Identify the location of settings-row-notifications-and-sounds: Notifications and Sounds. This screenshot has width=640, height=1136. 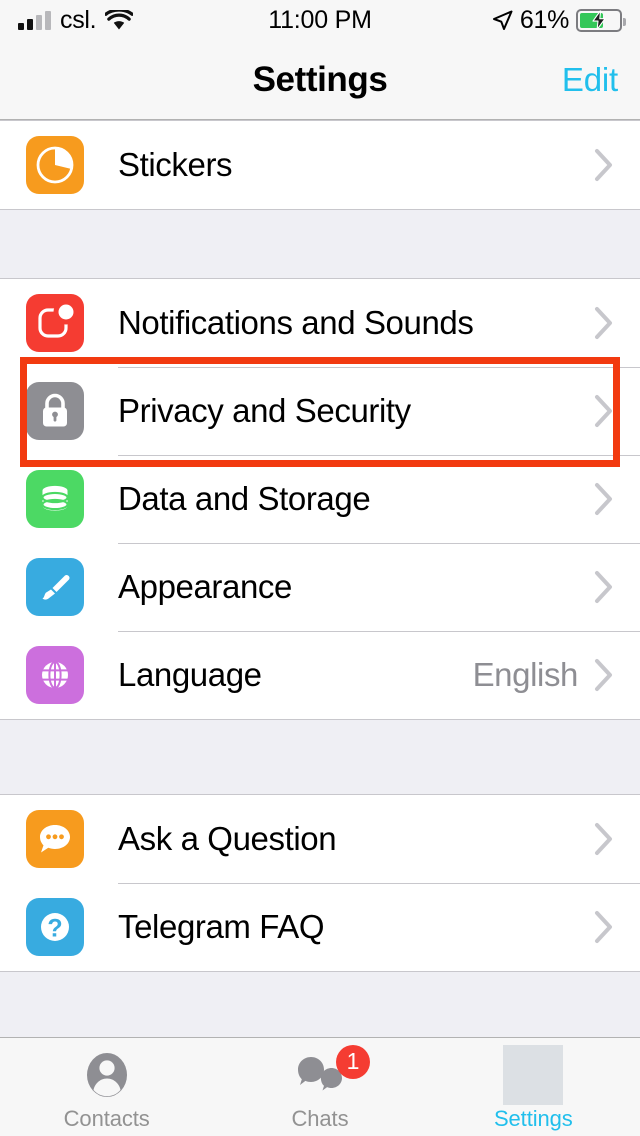
(320, 323).